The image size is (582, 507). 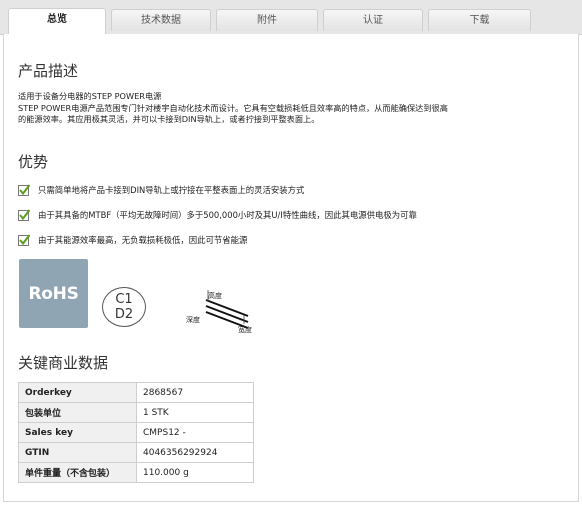 What do you see at coordinates (195, 452) in the screenshot?
I see `value-cell: 4046356292924` at bounding box center [195, 452].